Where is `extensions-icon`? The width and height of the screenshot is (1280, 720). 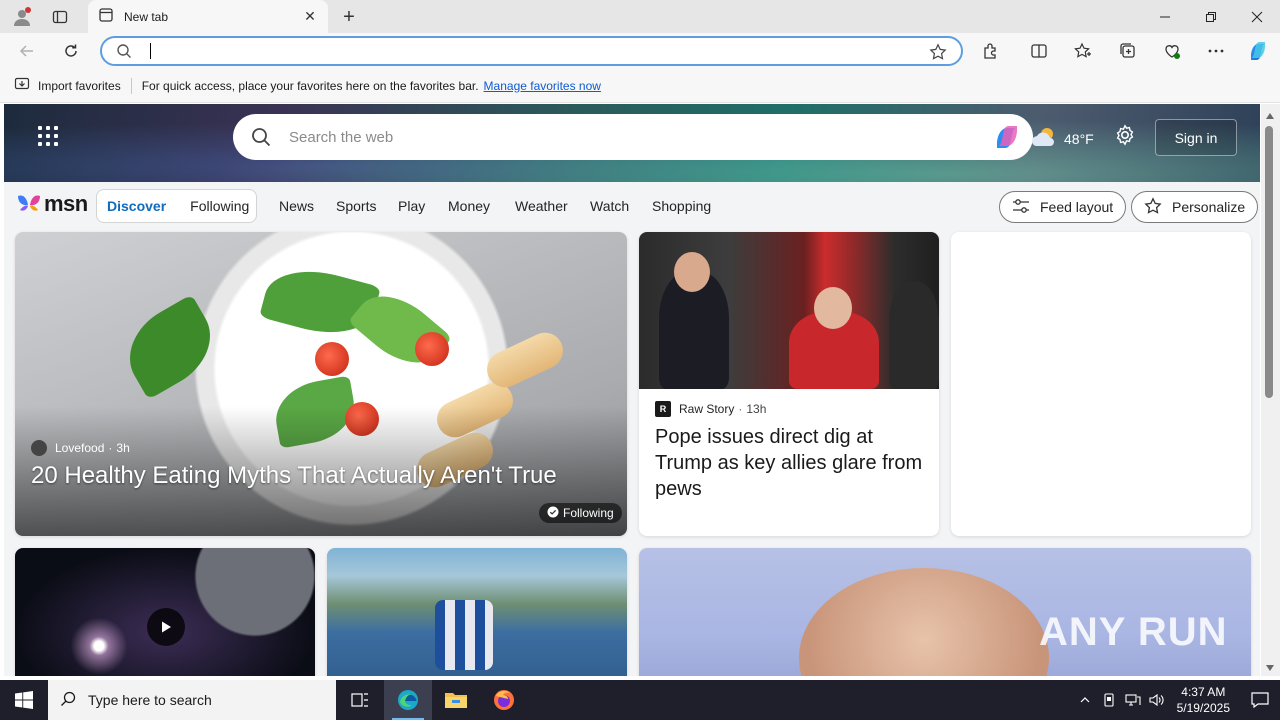
extensions-icon is located at coordinates (991, 51).